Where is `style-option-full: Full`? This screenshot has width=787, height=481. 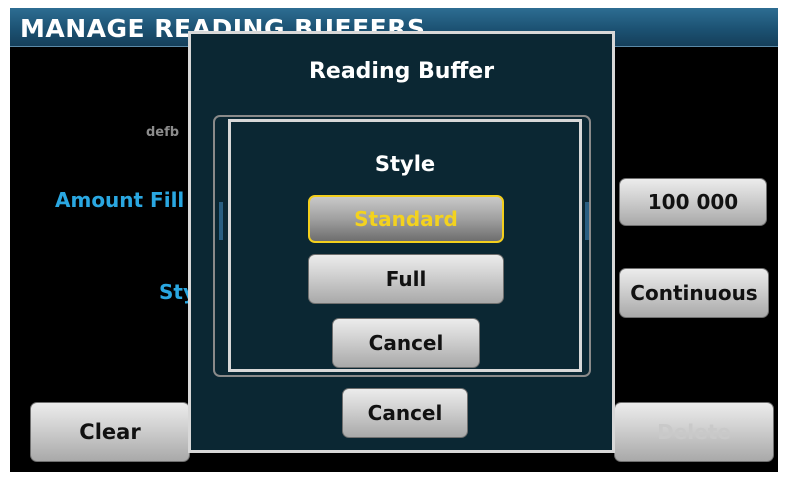 style-option-full: Full is located at coordinates (406, 279).